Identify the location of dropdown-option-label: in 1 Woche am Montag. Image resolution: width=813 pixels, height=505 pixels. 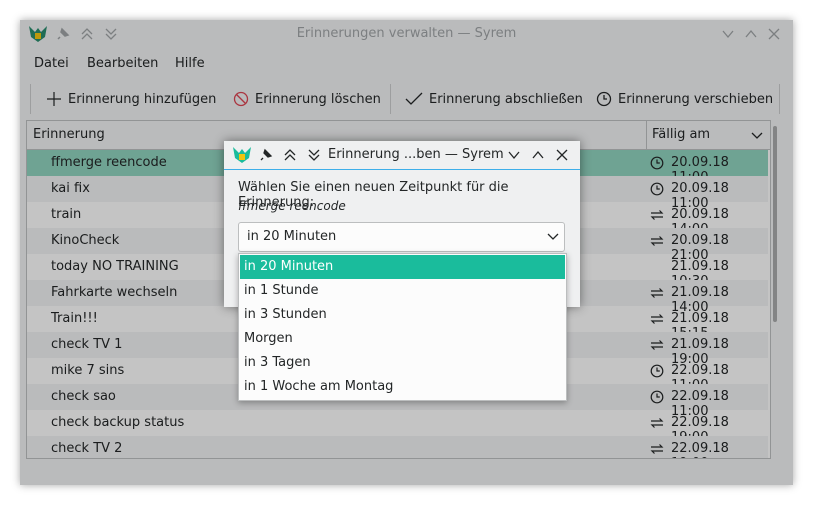
(319, 386).